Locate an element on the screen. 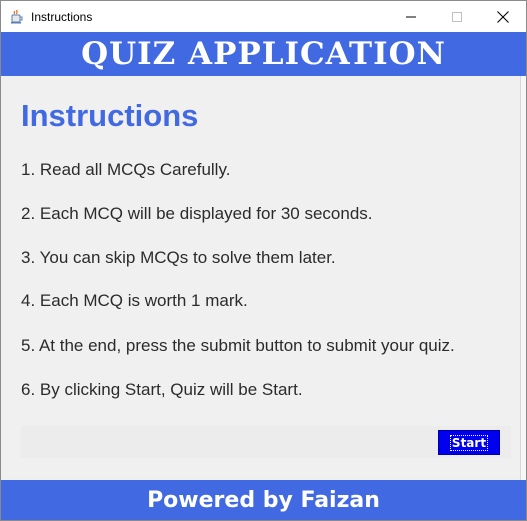 This screenshot has height=521, width=527. close-button is located at coordinates (503, 16).